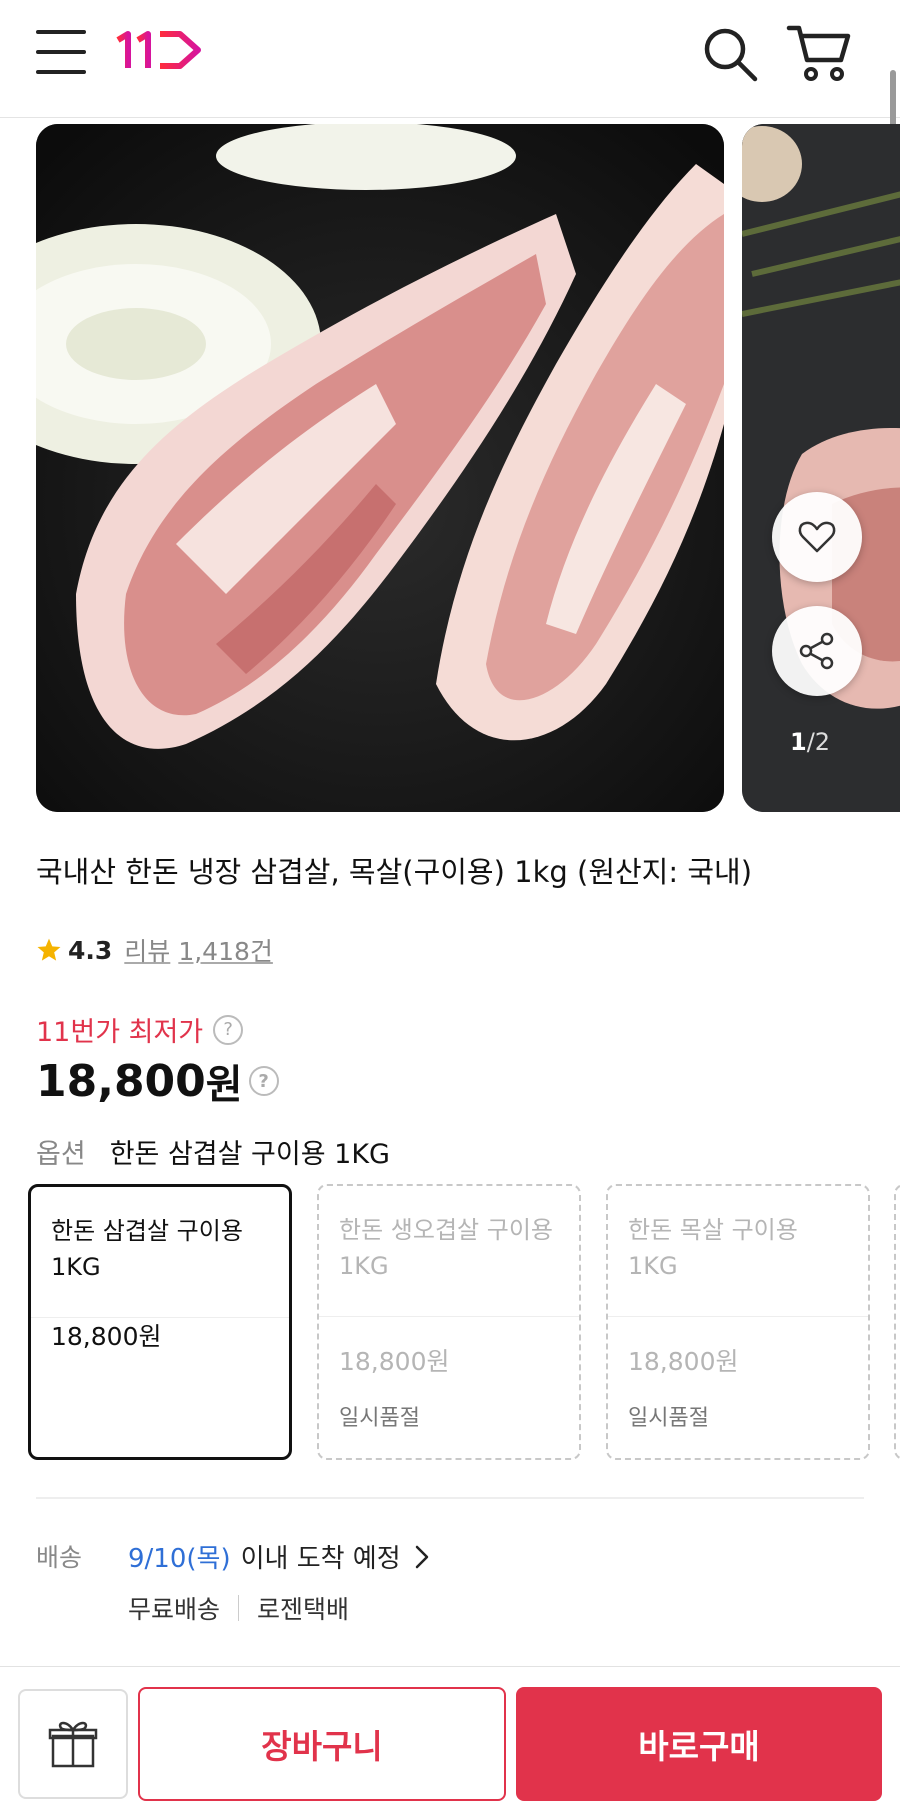 This screenshot has height=1816, width=900. I want to click on price-unit: 원, so click(224, 1085).